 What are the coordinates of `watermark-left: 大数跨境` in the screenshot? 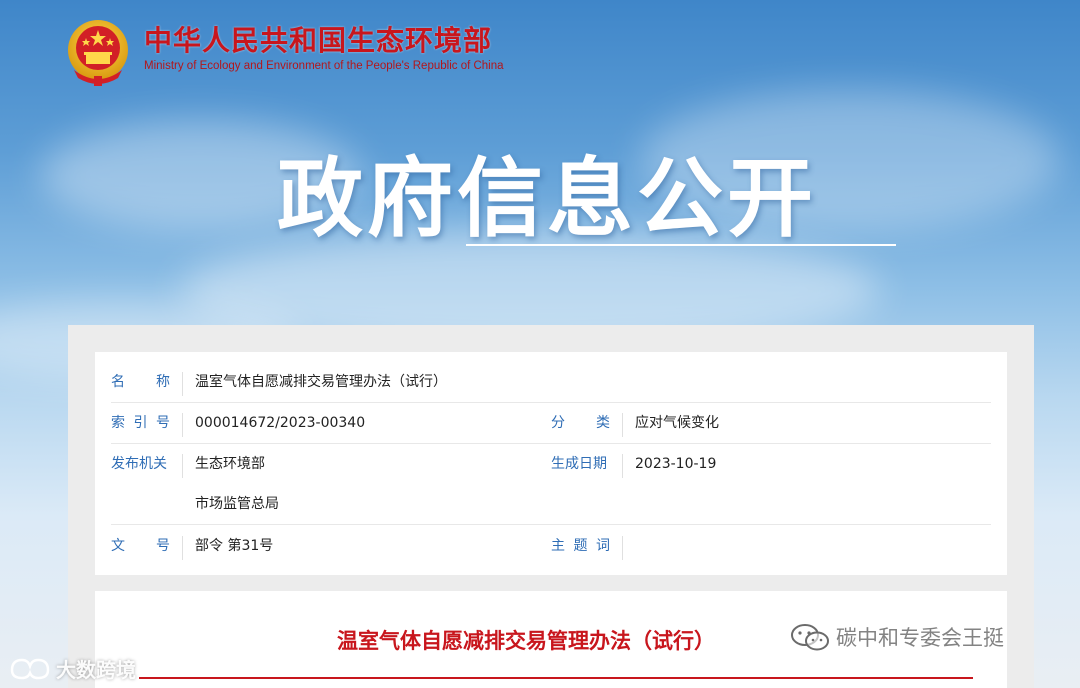 It's located at (72, 668).